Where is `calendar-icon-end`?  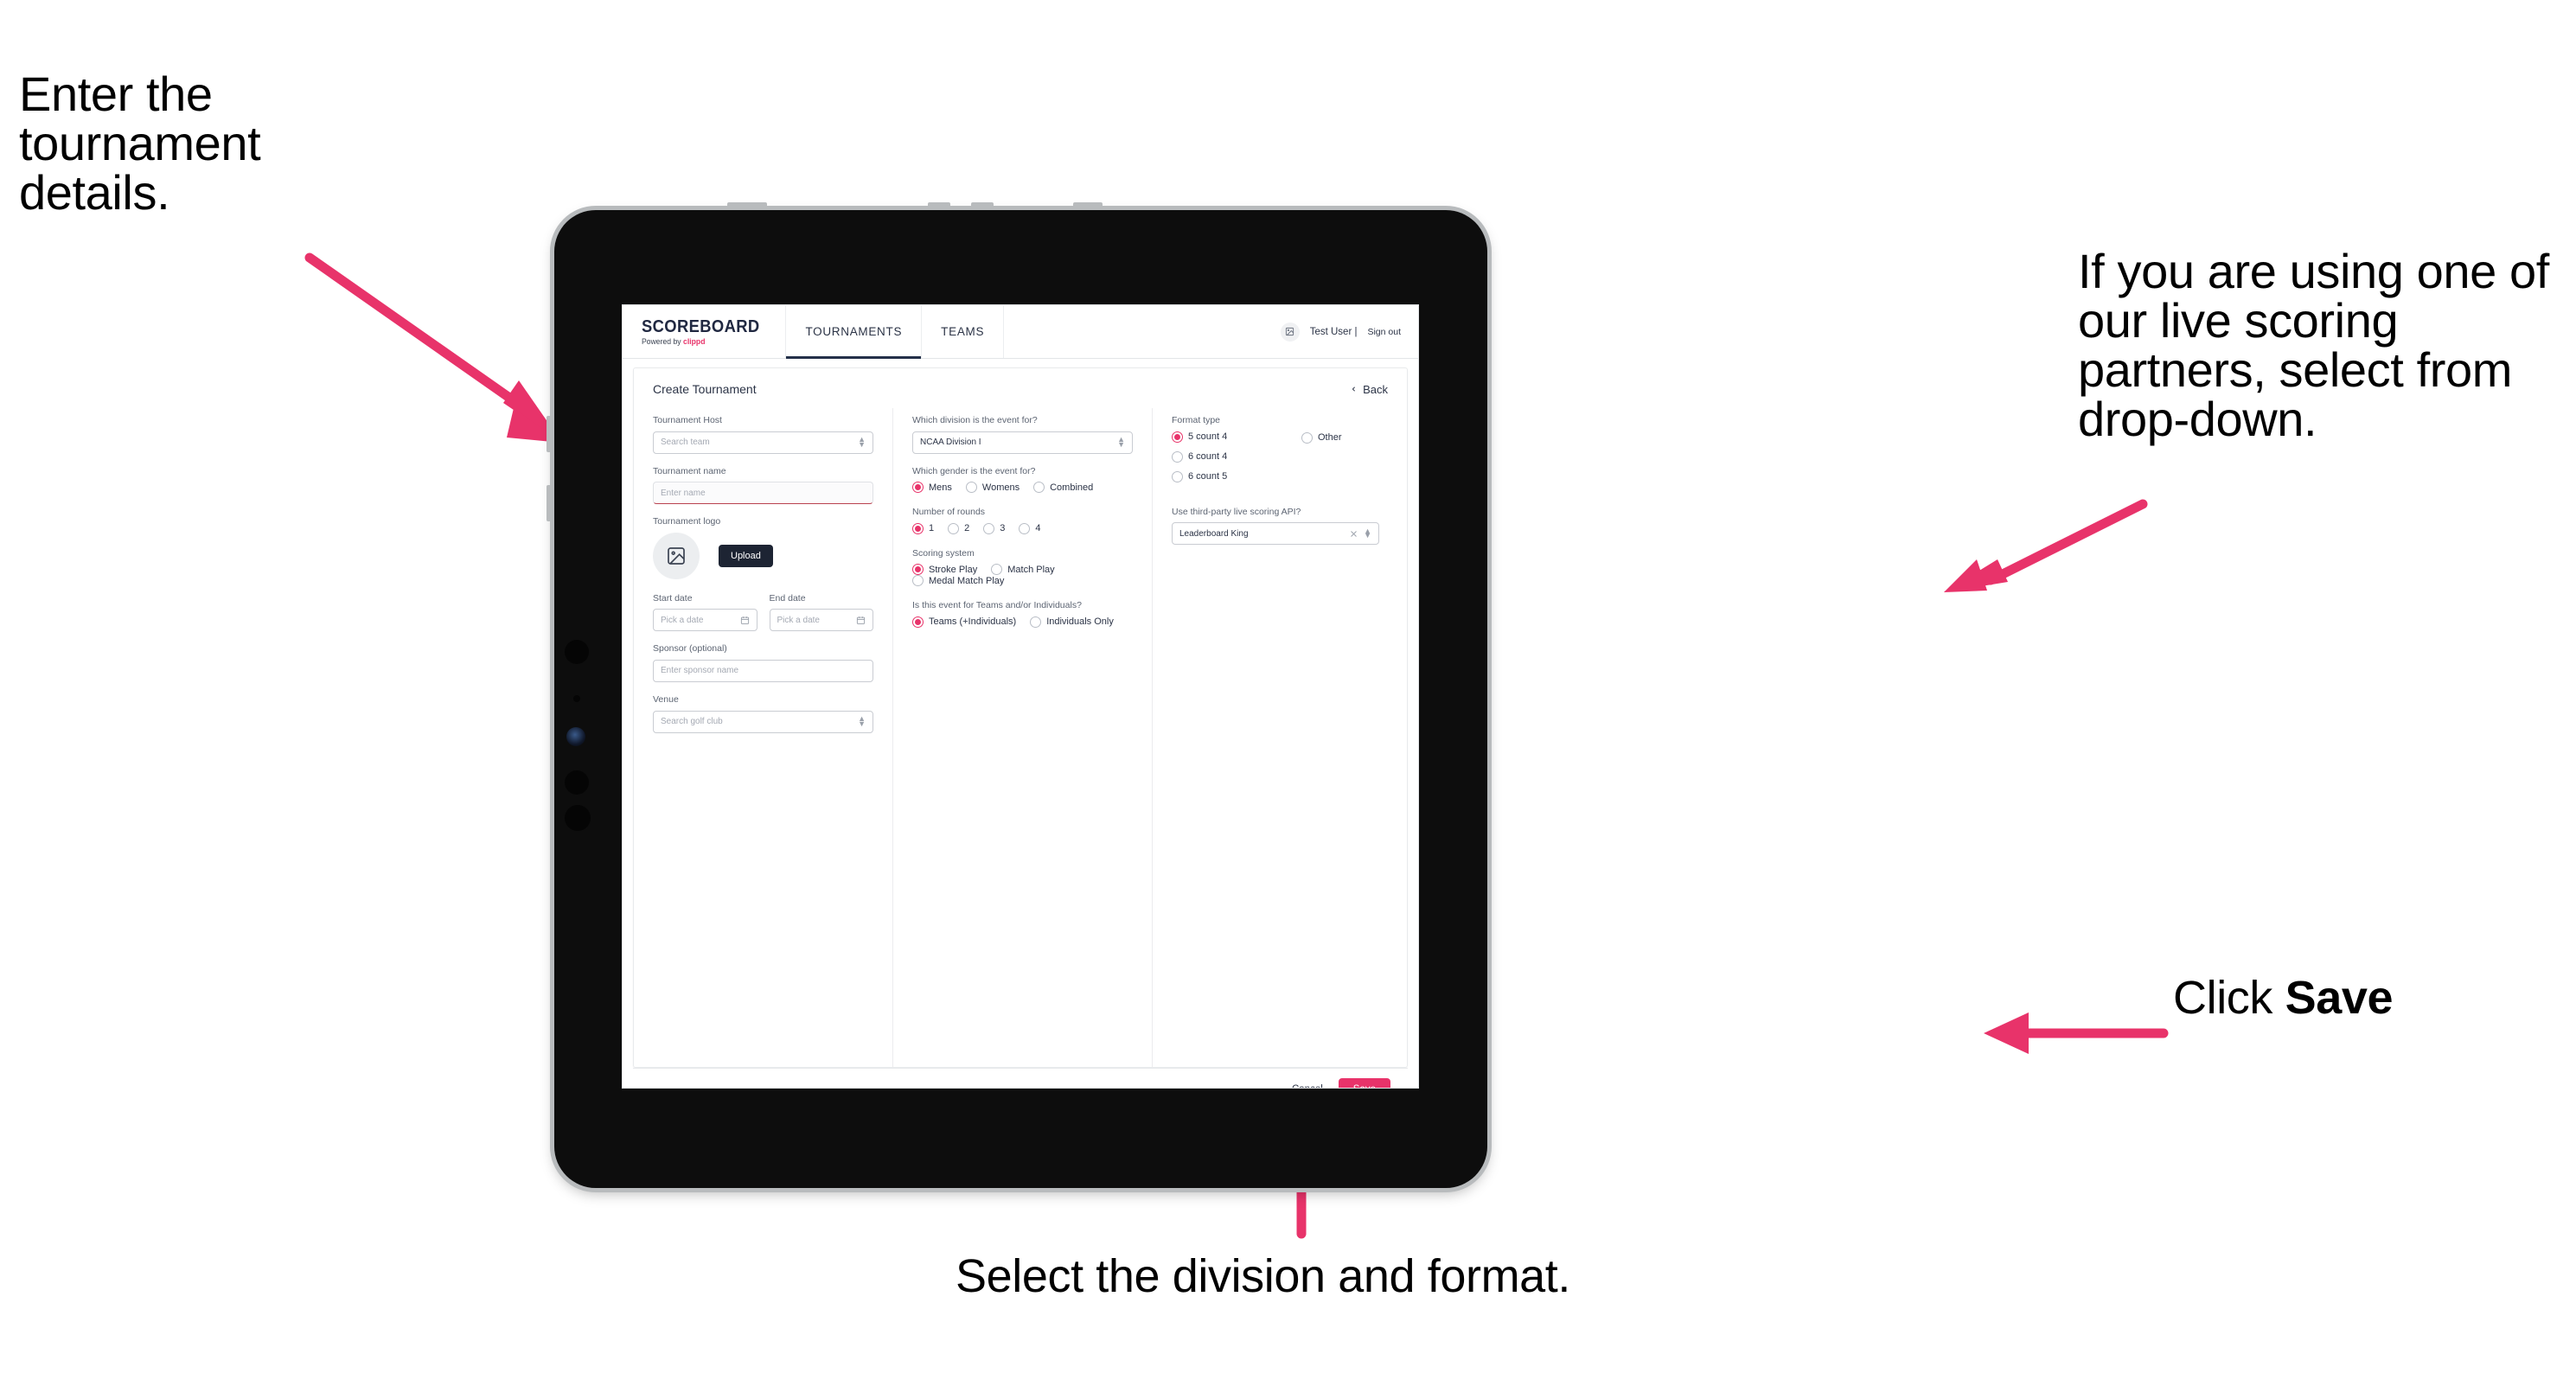
calendar-icon-end is located at coordinates (861, 621).